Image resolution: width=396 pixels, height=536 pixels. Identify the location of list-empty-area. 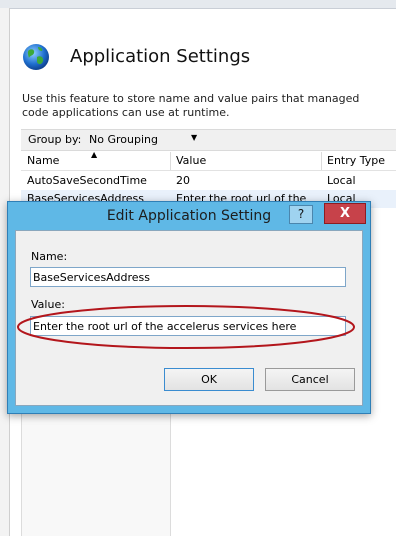
(96, 472).